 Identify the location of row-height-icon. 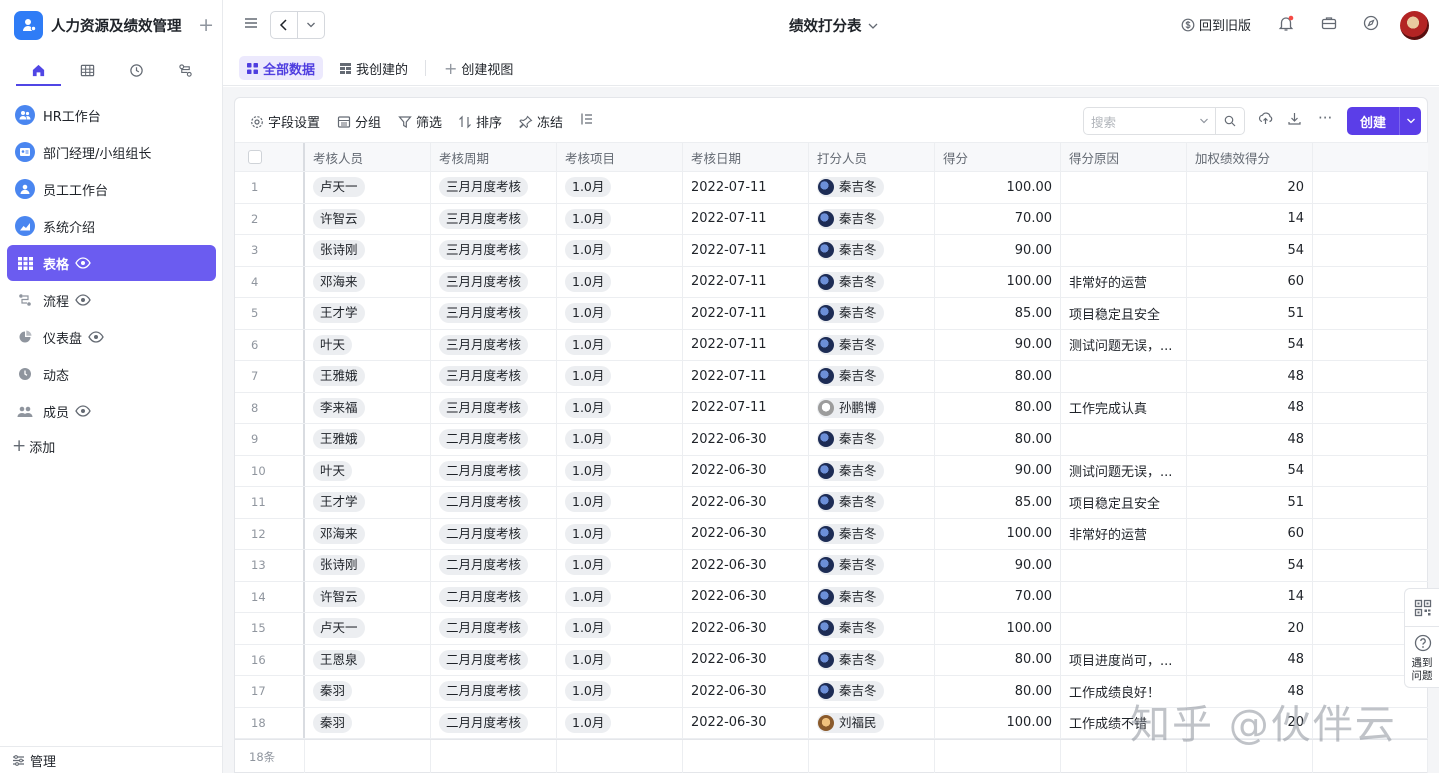
(589, 119).